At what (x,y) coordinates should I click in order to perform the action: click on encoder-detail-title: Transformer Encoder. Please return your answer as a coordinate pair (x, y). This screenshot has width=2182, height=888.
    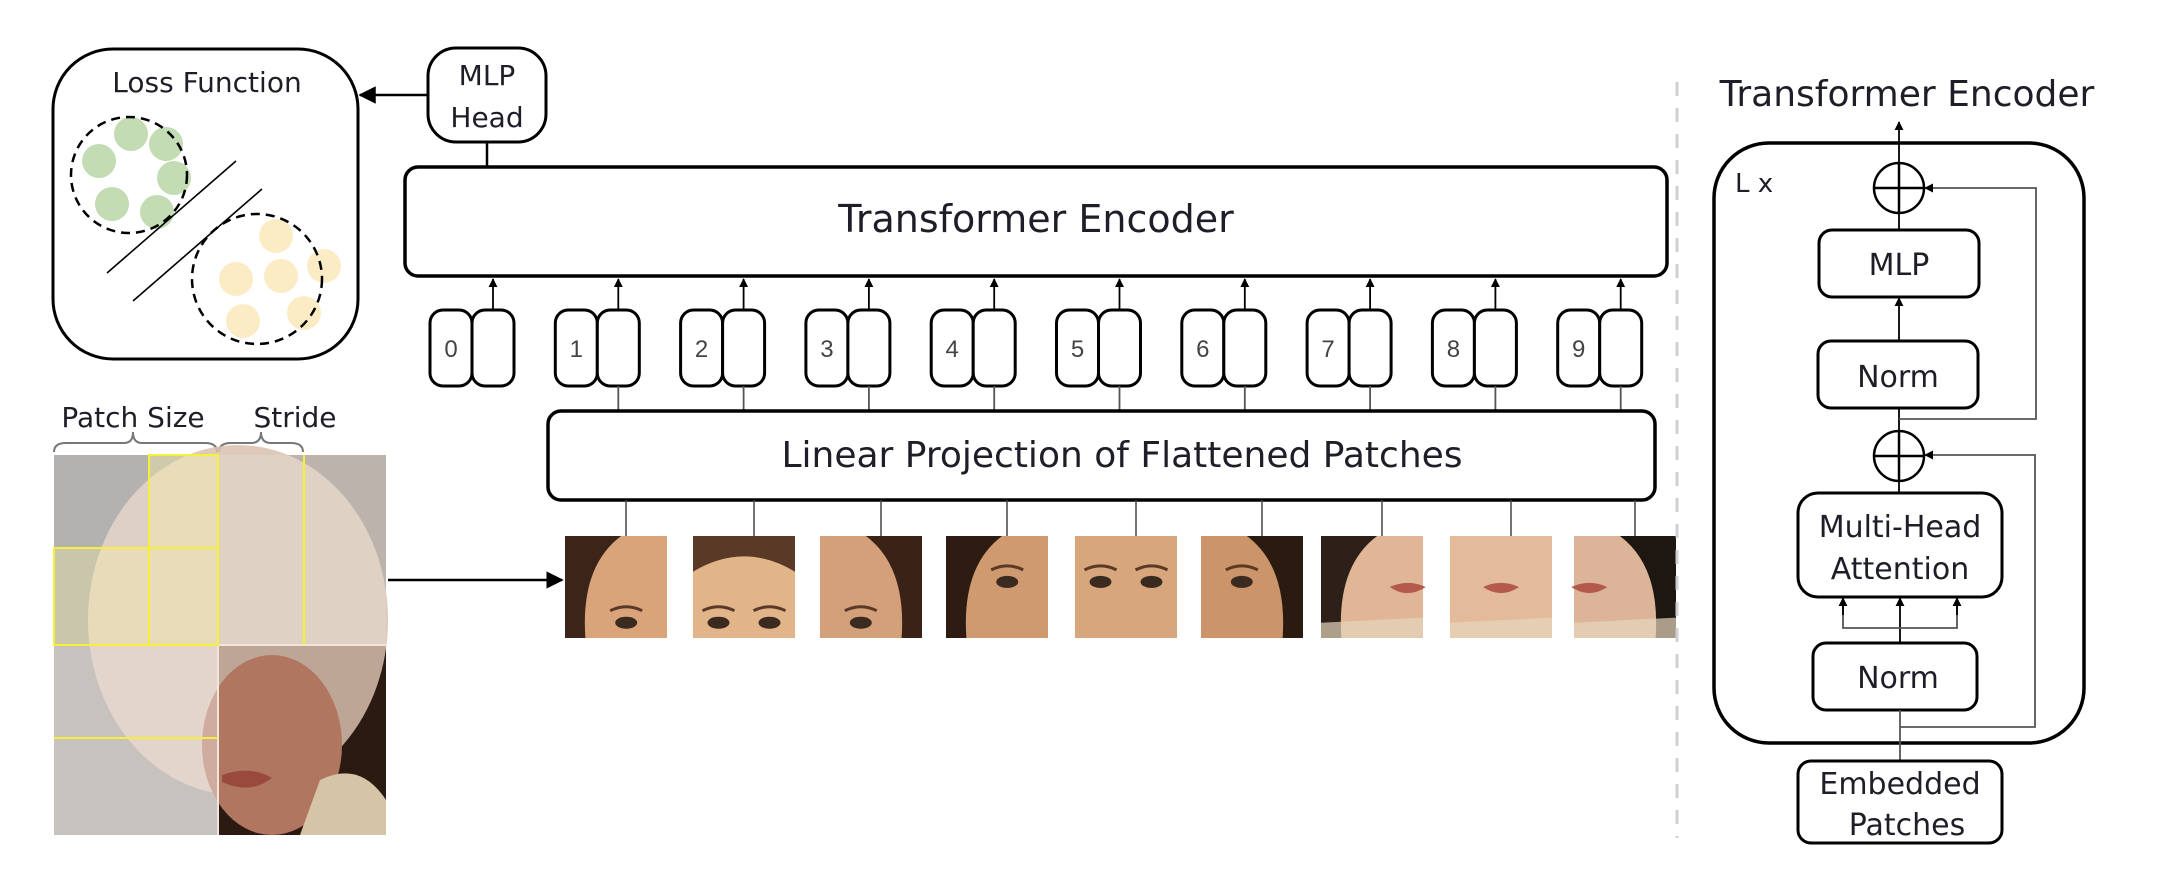
    Looking at the image, I should click on (1907, 94).